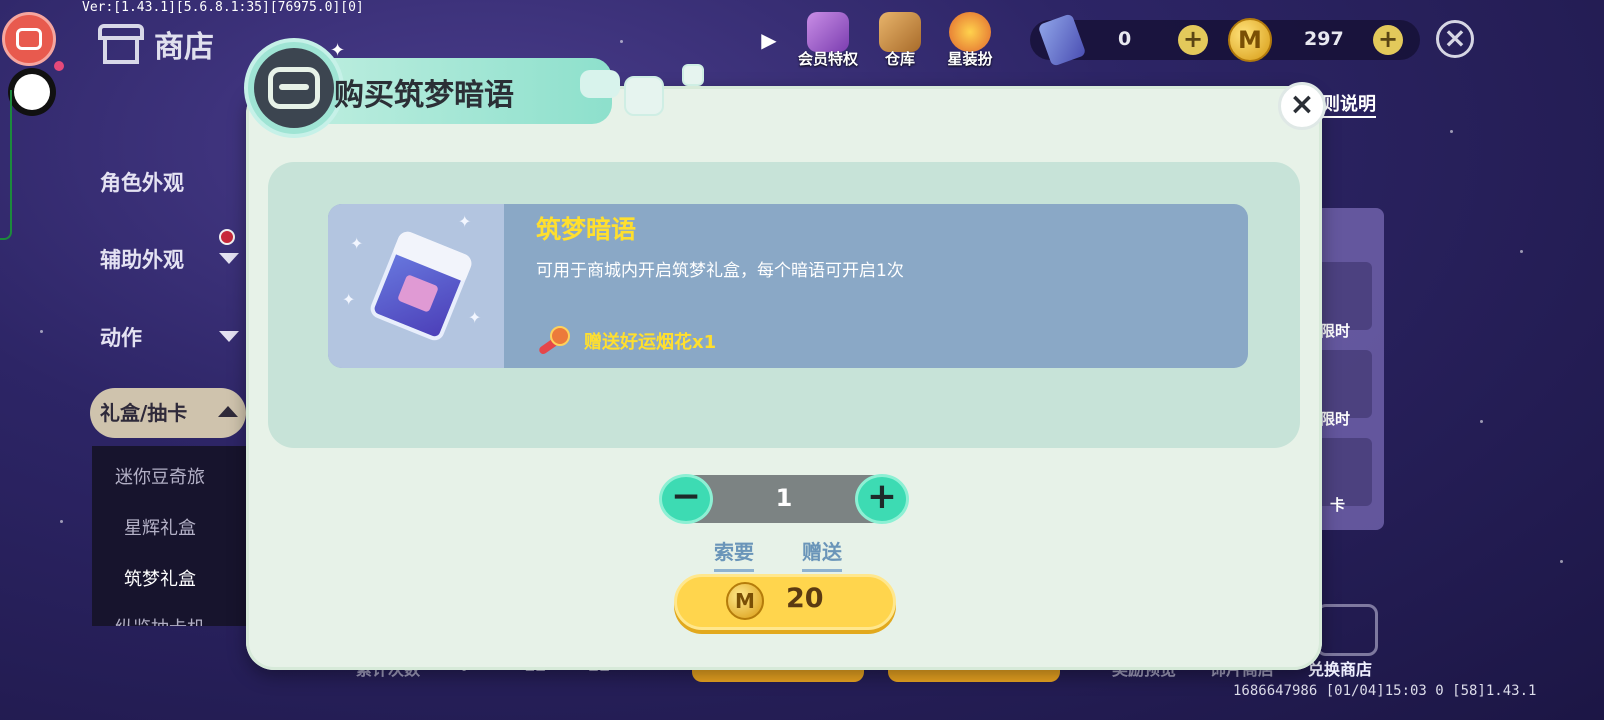  What do you see at coordinates (686, 499) in the screenshot?
I see `decrease-quantity-button: −` at bounding box center [686, 499].